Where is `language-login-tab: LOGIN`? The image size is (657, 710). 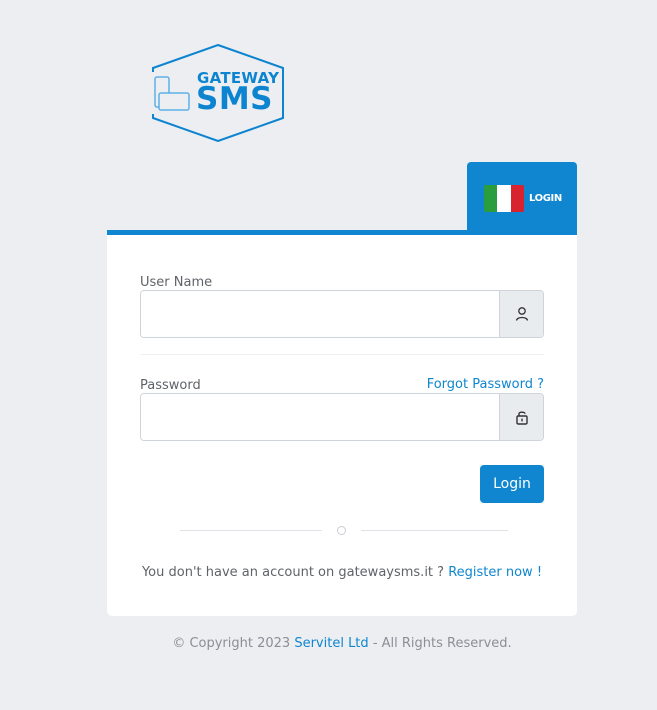
language-login-tab: LOGIN is located at coordinates (522, 198).